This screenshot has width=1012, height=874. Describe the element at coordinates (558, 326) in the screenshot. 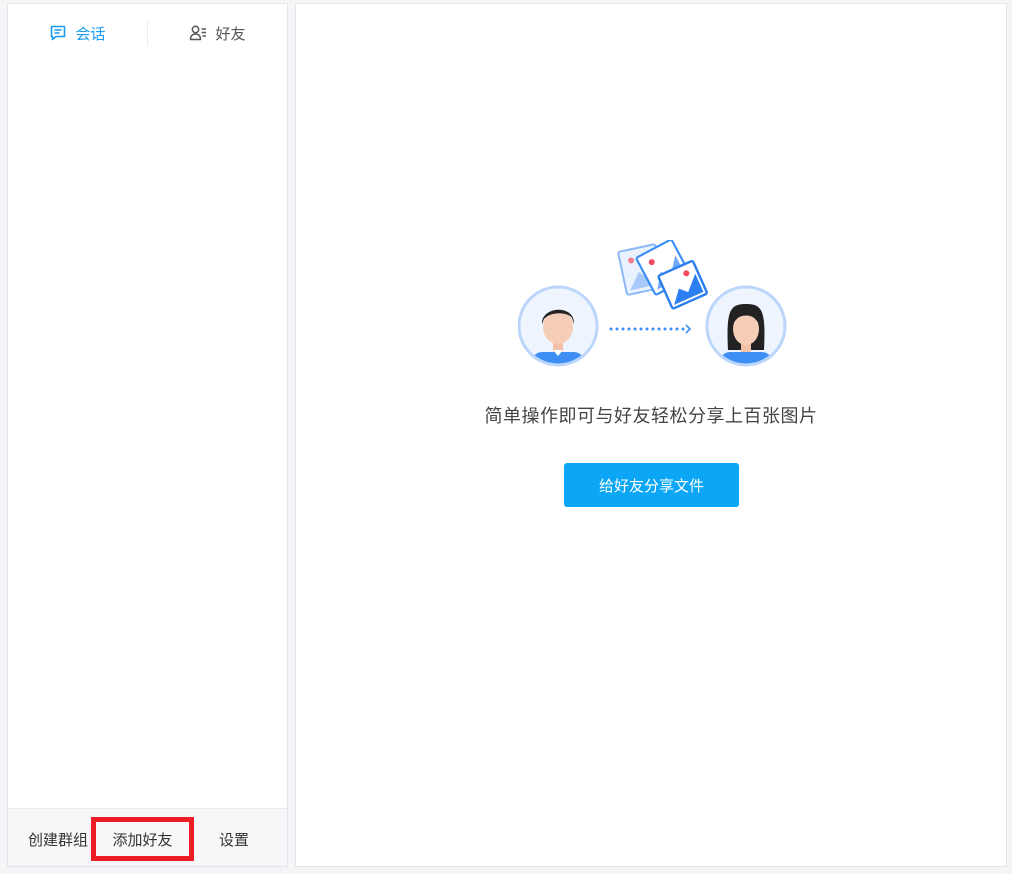

I see `male-avatar-icon` at that location.